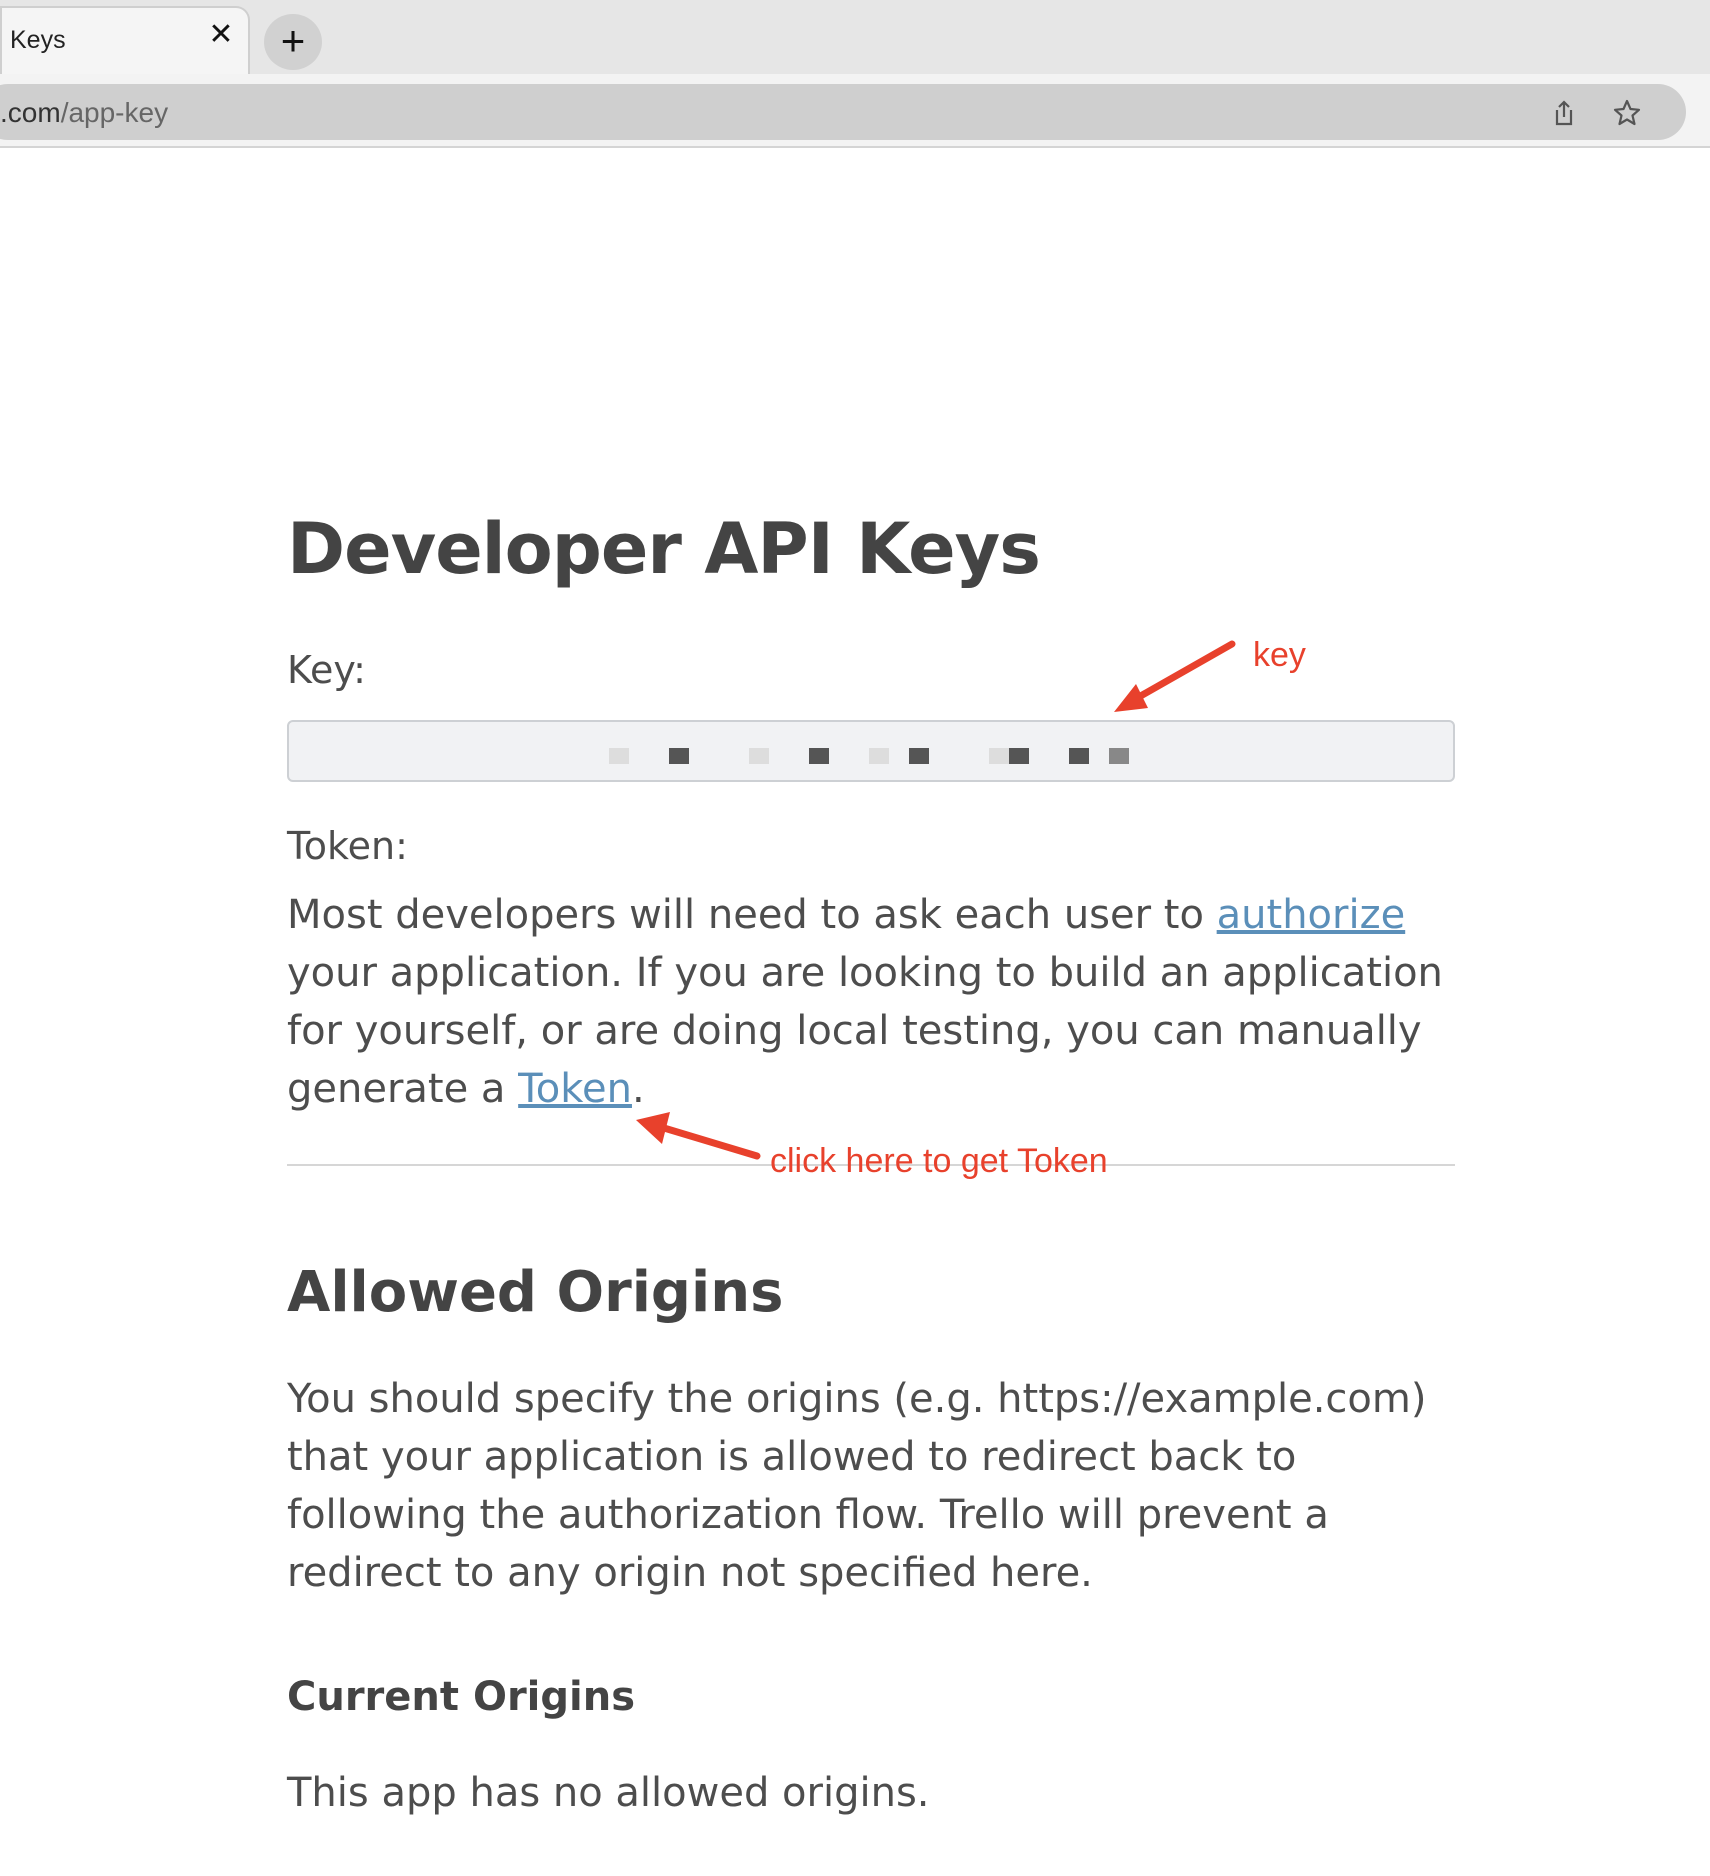  I want to click on url-domain: .com, so click(30, 112).